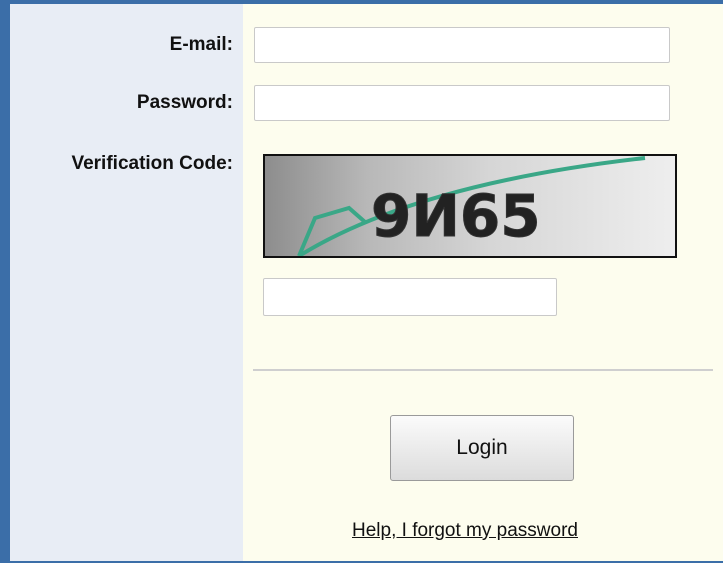 This screenshot has height=563, width=723. I want to click on verification-code-input, so click(410, 297).